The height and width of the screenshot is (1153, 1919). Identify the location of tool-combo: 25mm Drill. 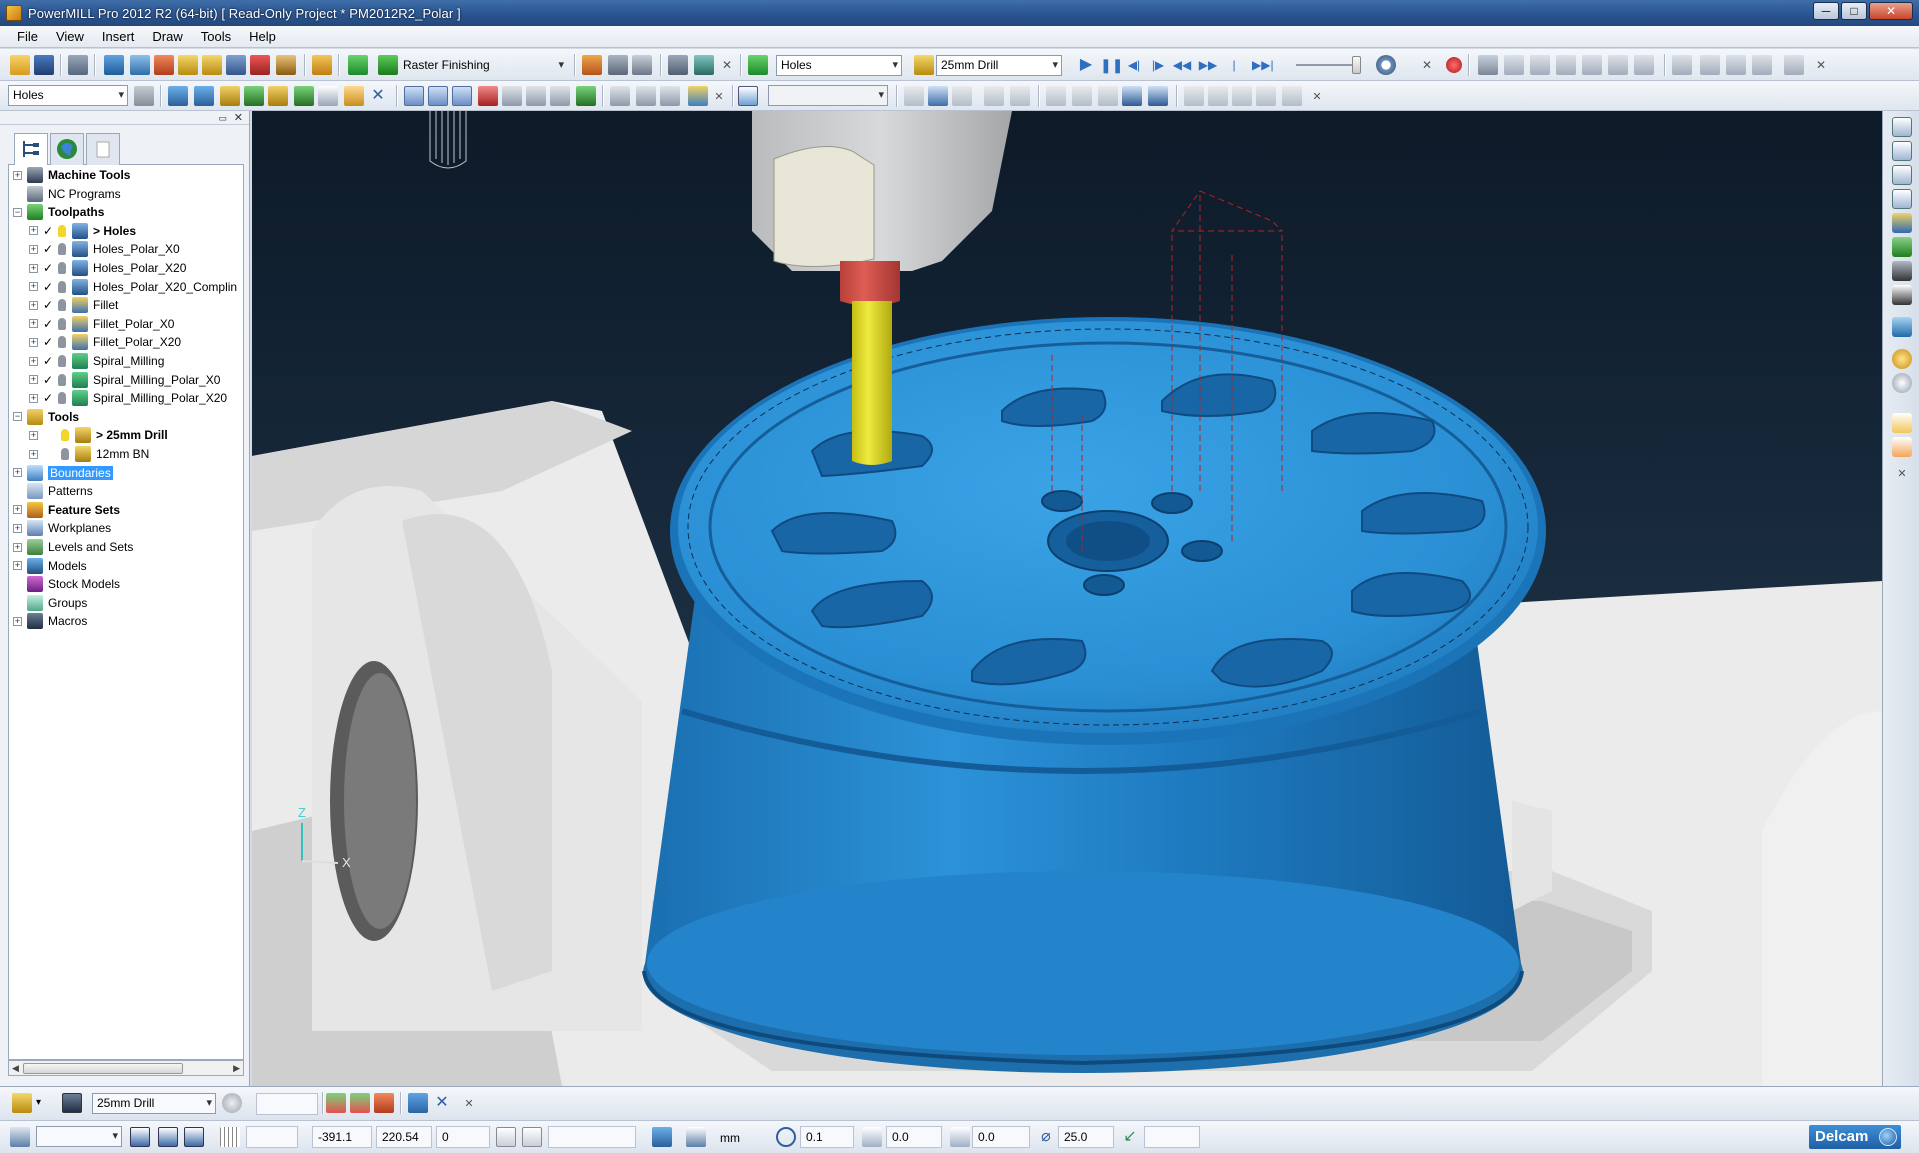
(999, 65).